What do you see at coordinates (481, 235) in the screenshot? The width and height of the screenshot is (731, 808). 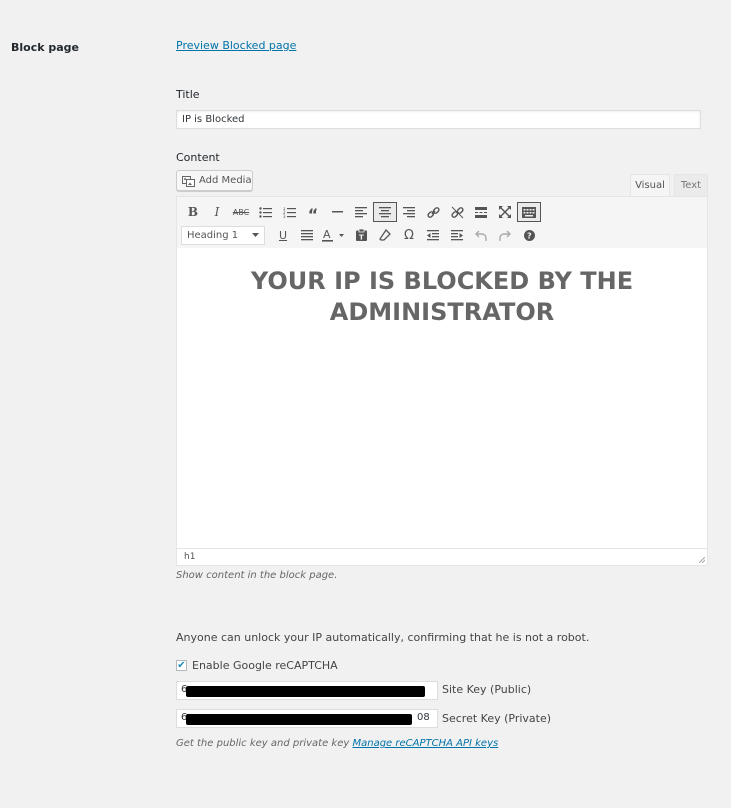 I see `undo-icon` at bounding box center [481, 235].